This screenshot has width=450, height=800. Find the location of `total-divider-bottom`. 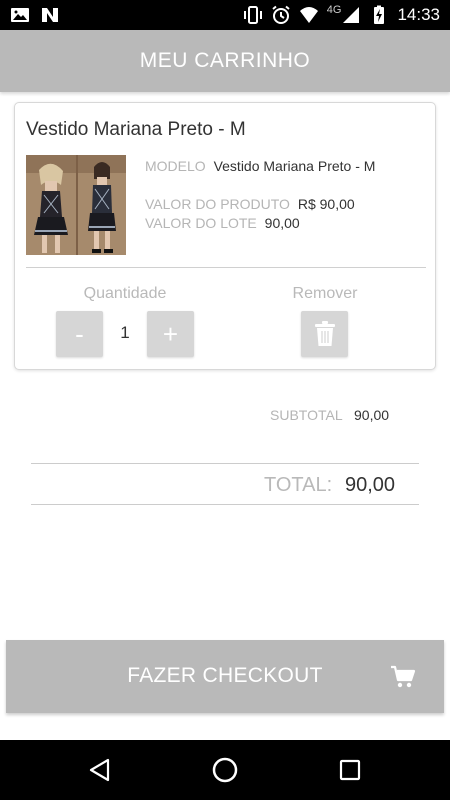

total-divider-bottom is located at coordinates (225, 504).